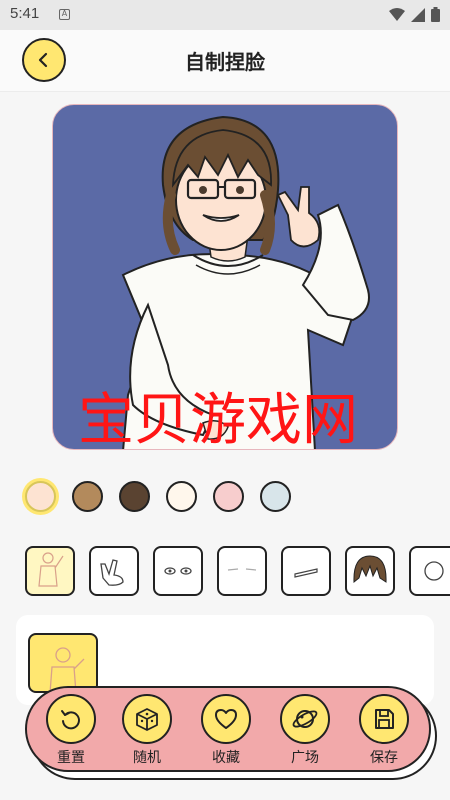 This screenshot has height=800, width=450. I want to click on swatch-skin-dark, so click(134, 496).